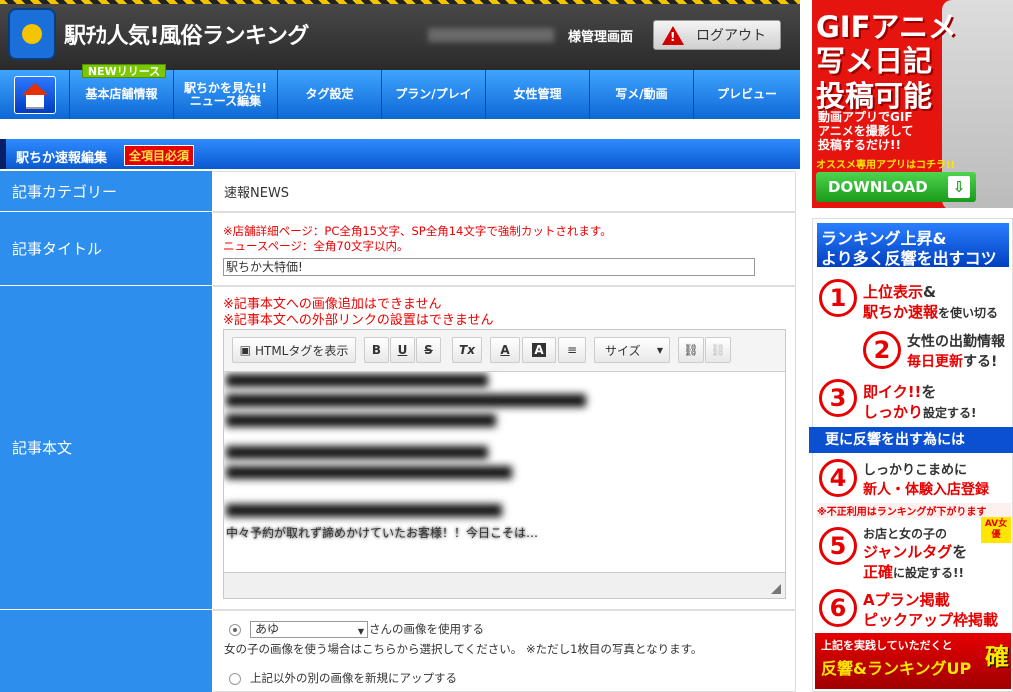 This screenshot has width=1013, height=692. What do you see at coordinates (505, 350) in the screenshot?
I see `font-color-button: A` at bounding box center [505, 350].